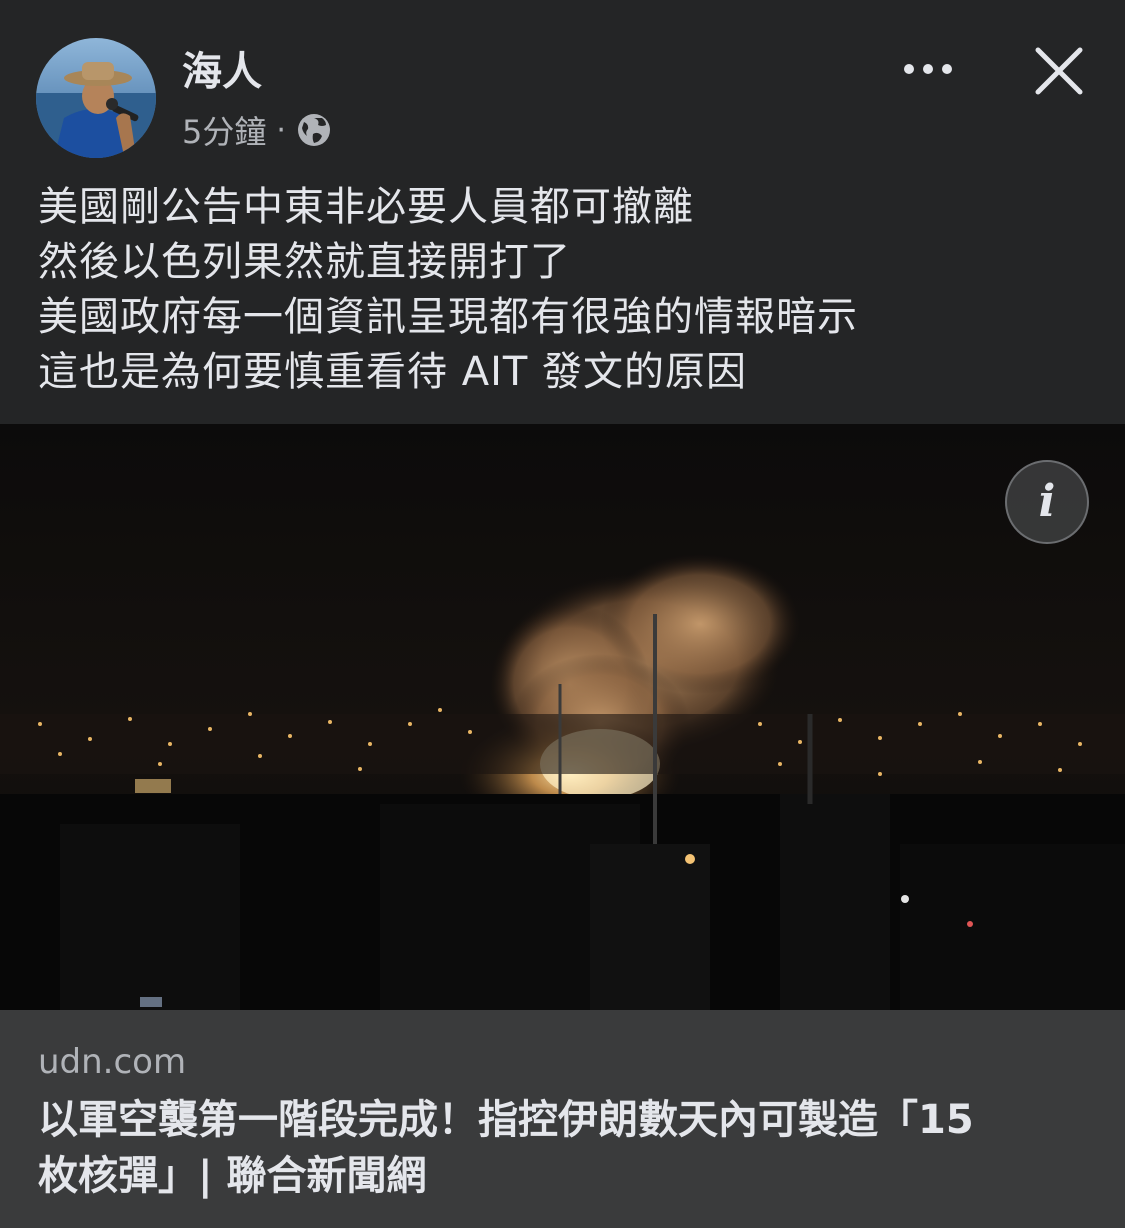 This screenshot has width=1125, height=1228. Describe the element at coordinates (112, 1062) in the screenshot. I see `link-domain: udn.com` at that location.